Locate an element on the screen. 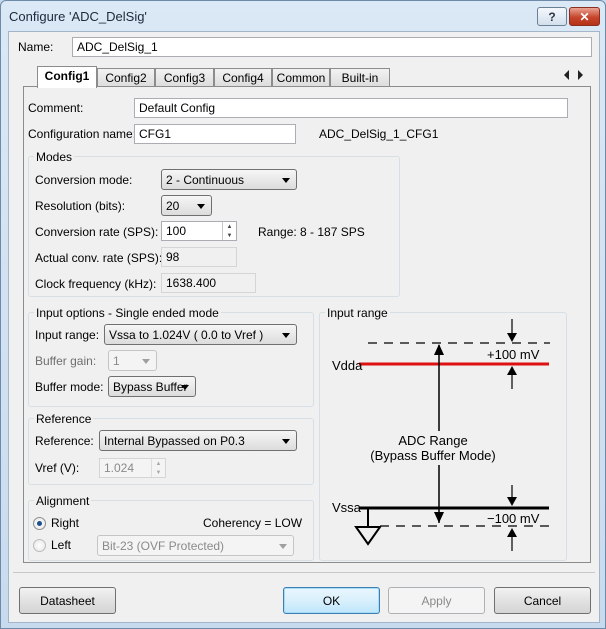 This screenshot has height=629, width=606. adc-range-mode-label: (Bypass Buffer Mode) is located at coordinates (432, 455).